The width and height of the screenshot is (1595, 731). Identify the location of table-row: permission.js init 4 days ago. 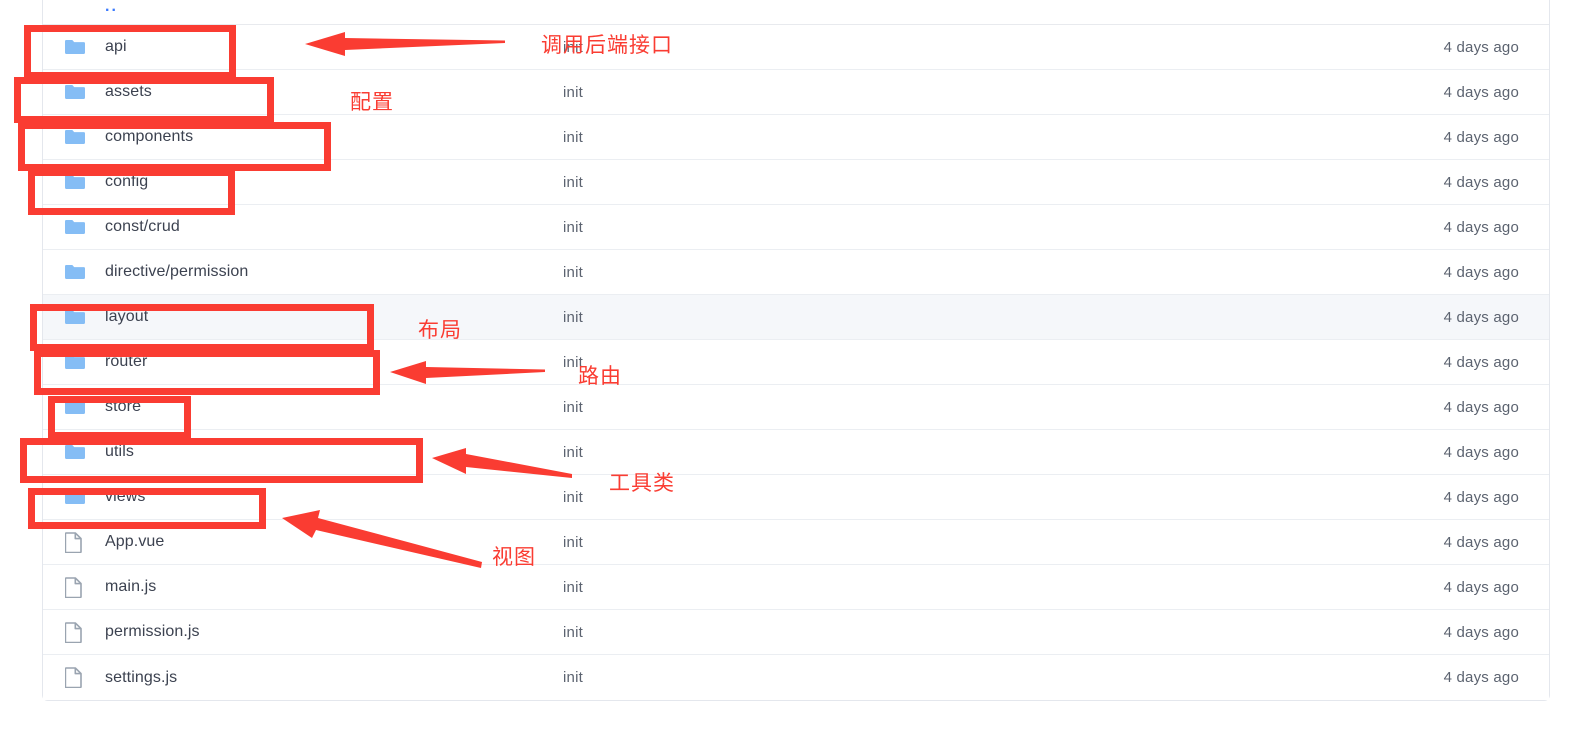
(796, 632).